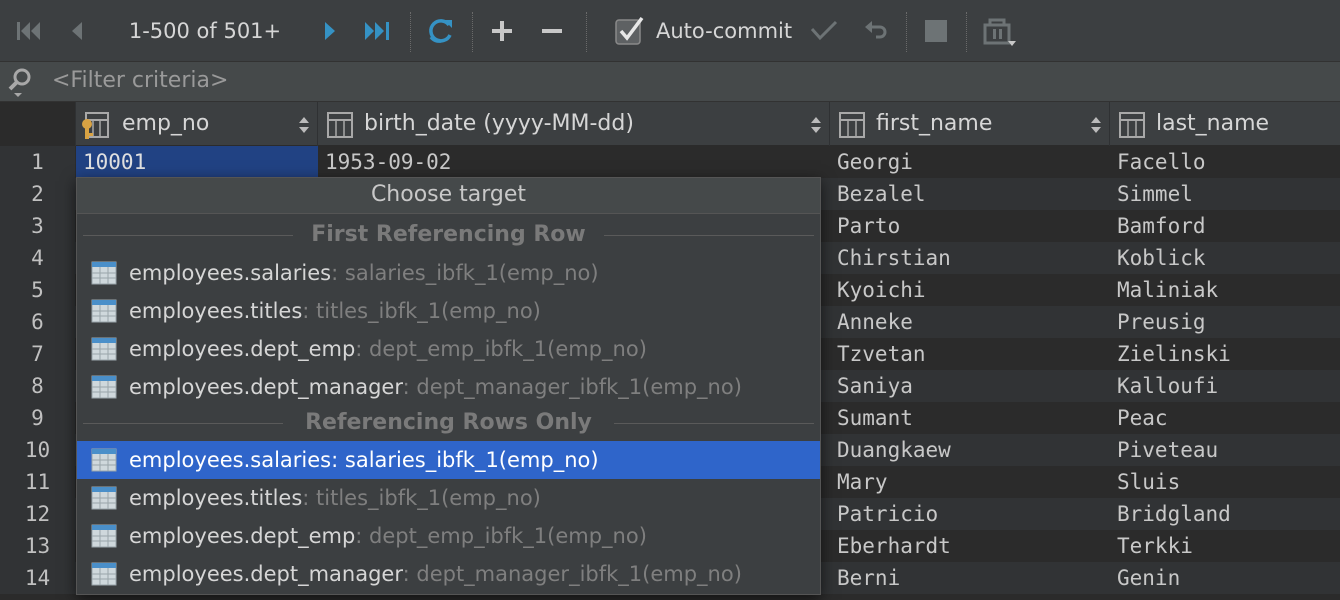  Describe the element at coordinates (970, 386) in the screenshot. I see `cell-first-name: Saniya` at that location.